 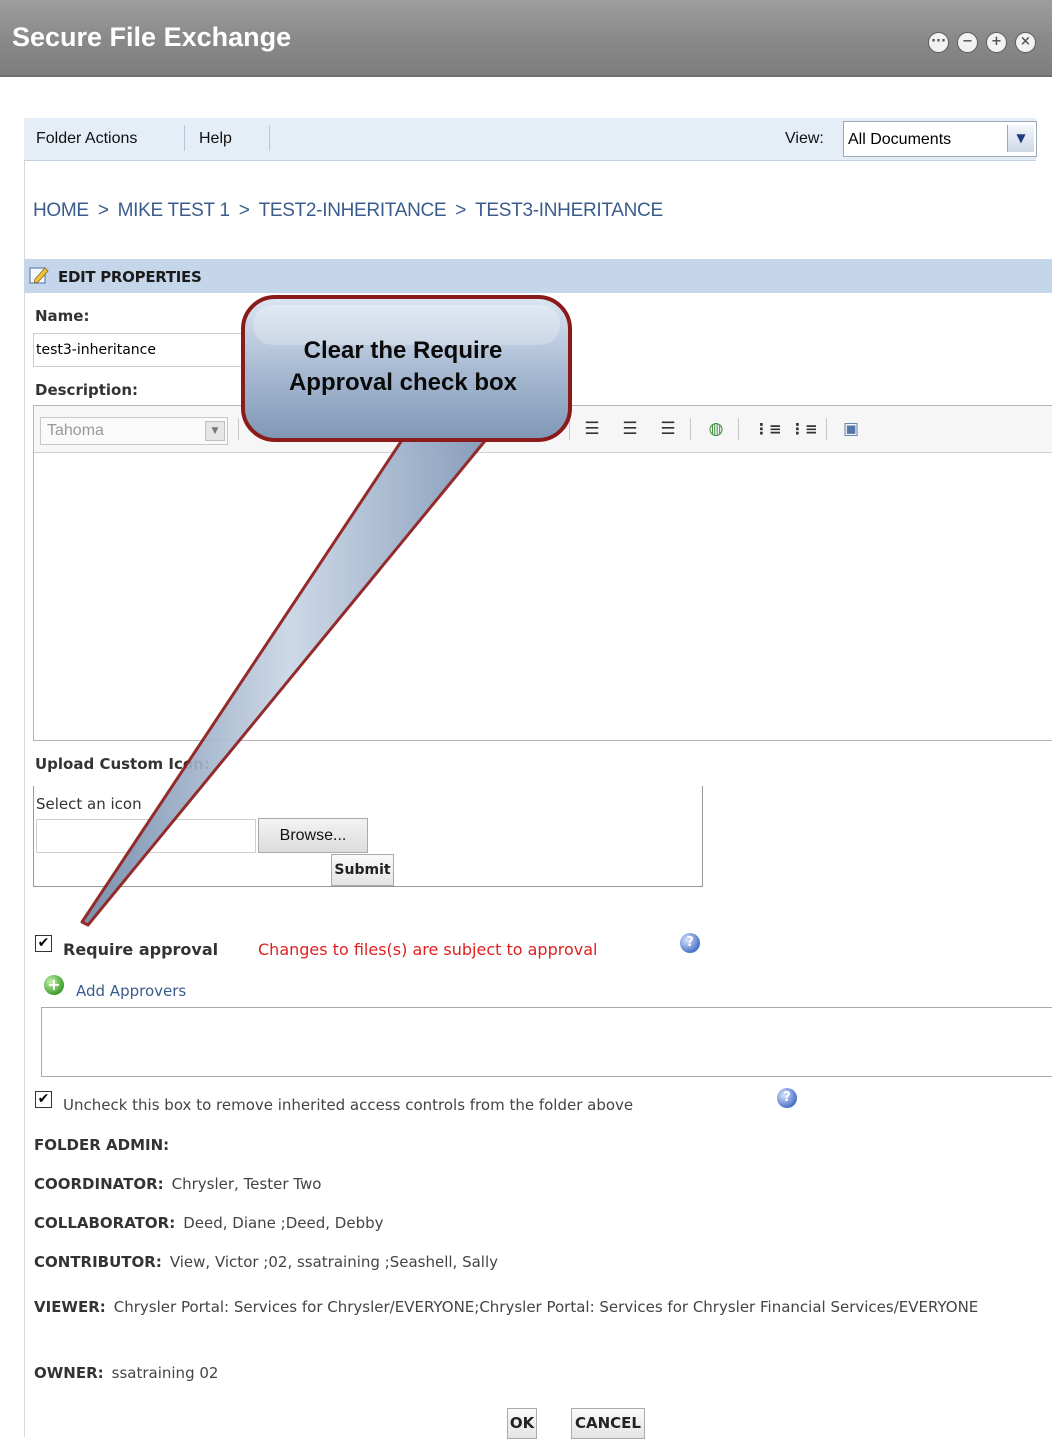 I want to click on font-select-value: Tahoma, so click(x=75, y=430).